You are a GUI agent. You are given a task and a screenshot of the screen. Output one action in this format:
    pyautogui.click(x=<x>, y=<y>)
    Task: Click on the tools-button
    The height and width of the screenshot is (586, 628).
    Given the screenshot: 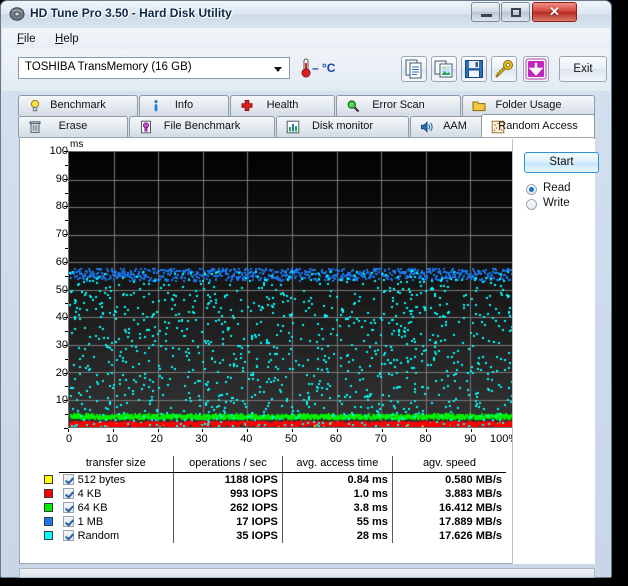 What is the action you would take?
    pyautogui.click(x=504, y=69)
    